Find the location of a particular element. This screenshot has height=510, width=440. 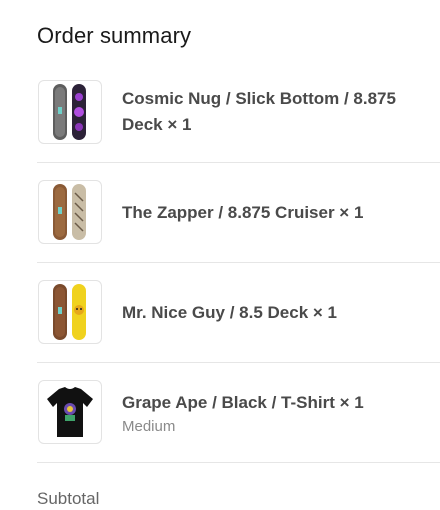

product-variant: Medium is located at coordinates (149, 426).